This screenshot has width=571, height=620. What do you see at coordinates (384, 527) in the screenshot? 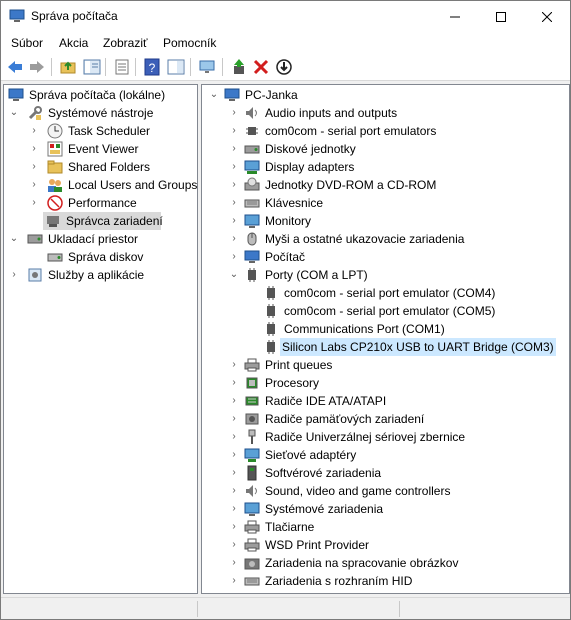
I see `device-category-printers: › Tlačiarne` at bounding box center [384, 527].